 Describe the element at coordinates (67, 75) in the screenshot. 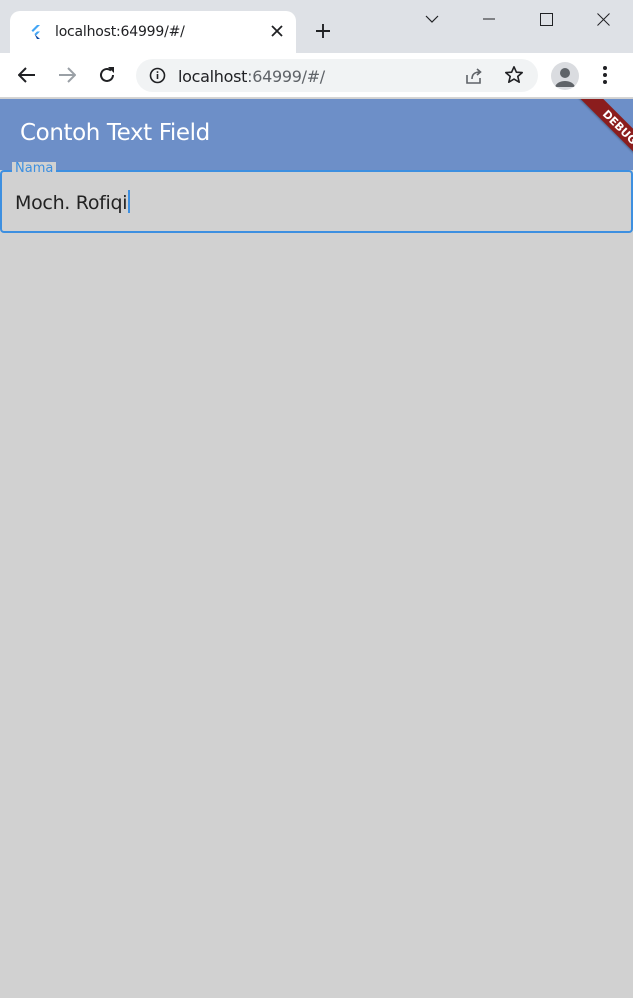

I see `forward-icon` at that location.